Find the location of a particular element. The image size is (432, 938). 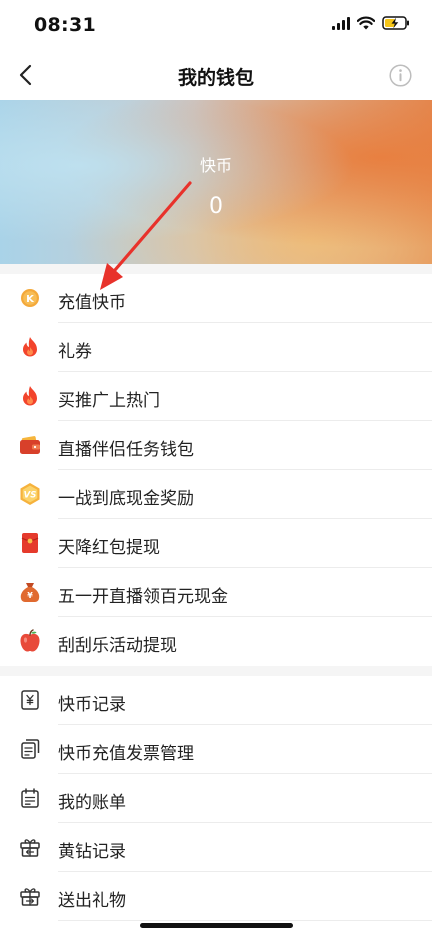

list-item-buy-promotion: 买推广上热门 is located at coordinates (216, 396).